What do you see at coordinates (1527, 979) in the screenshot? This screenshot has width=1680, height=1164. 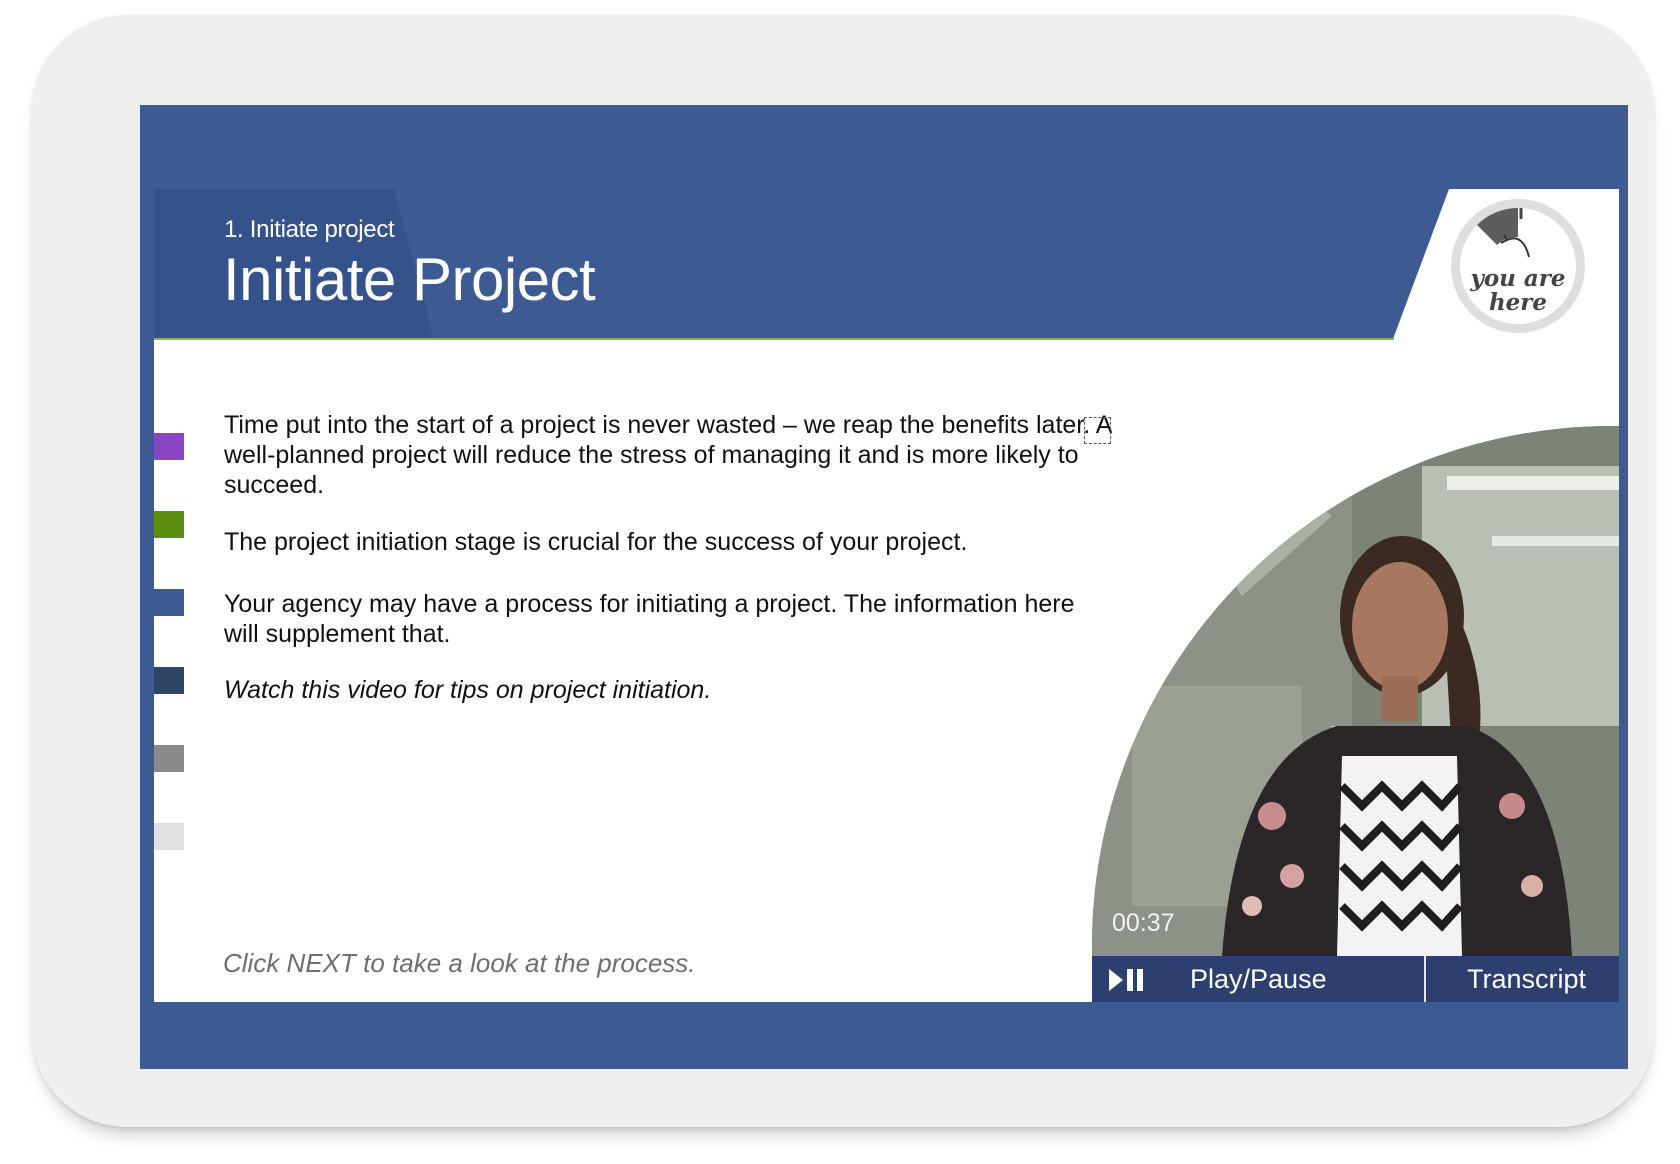 I see `transcript-label: Transcript` at bounding box center [1527, 979].